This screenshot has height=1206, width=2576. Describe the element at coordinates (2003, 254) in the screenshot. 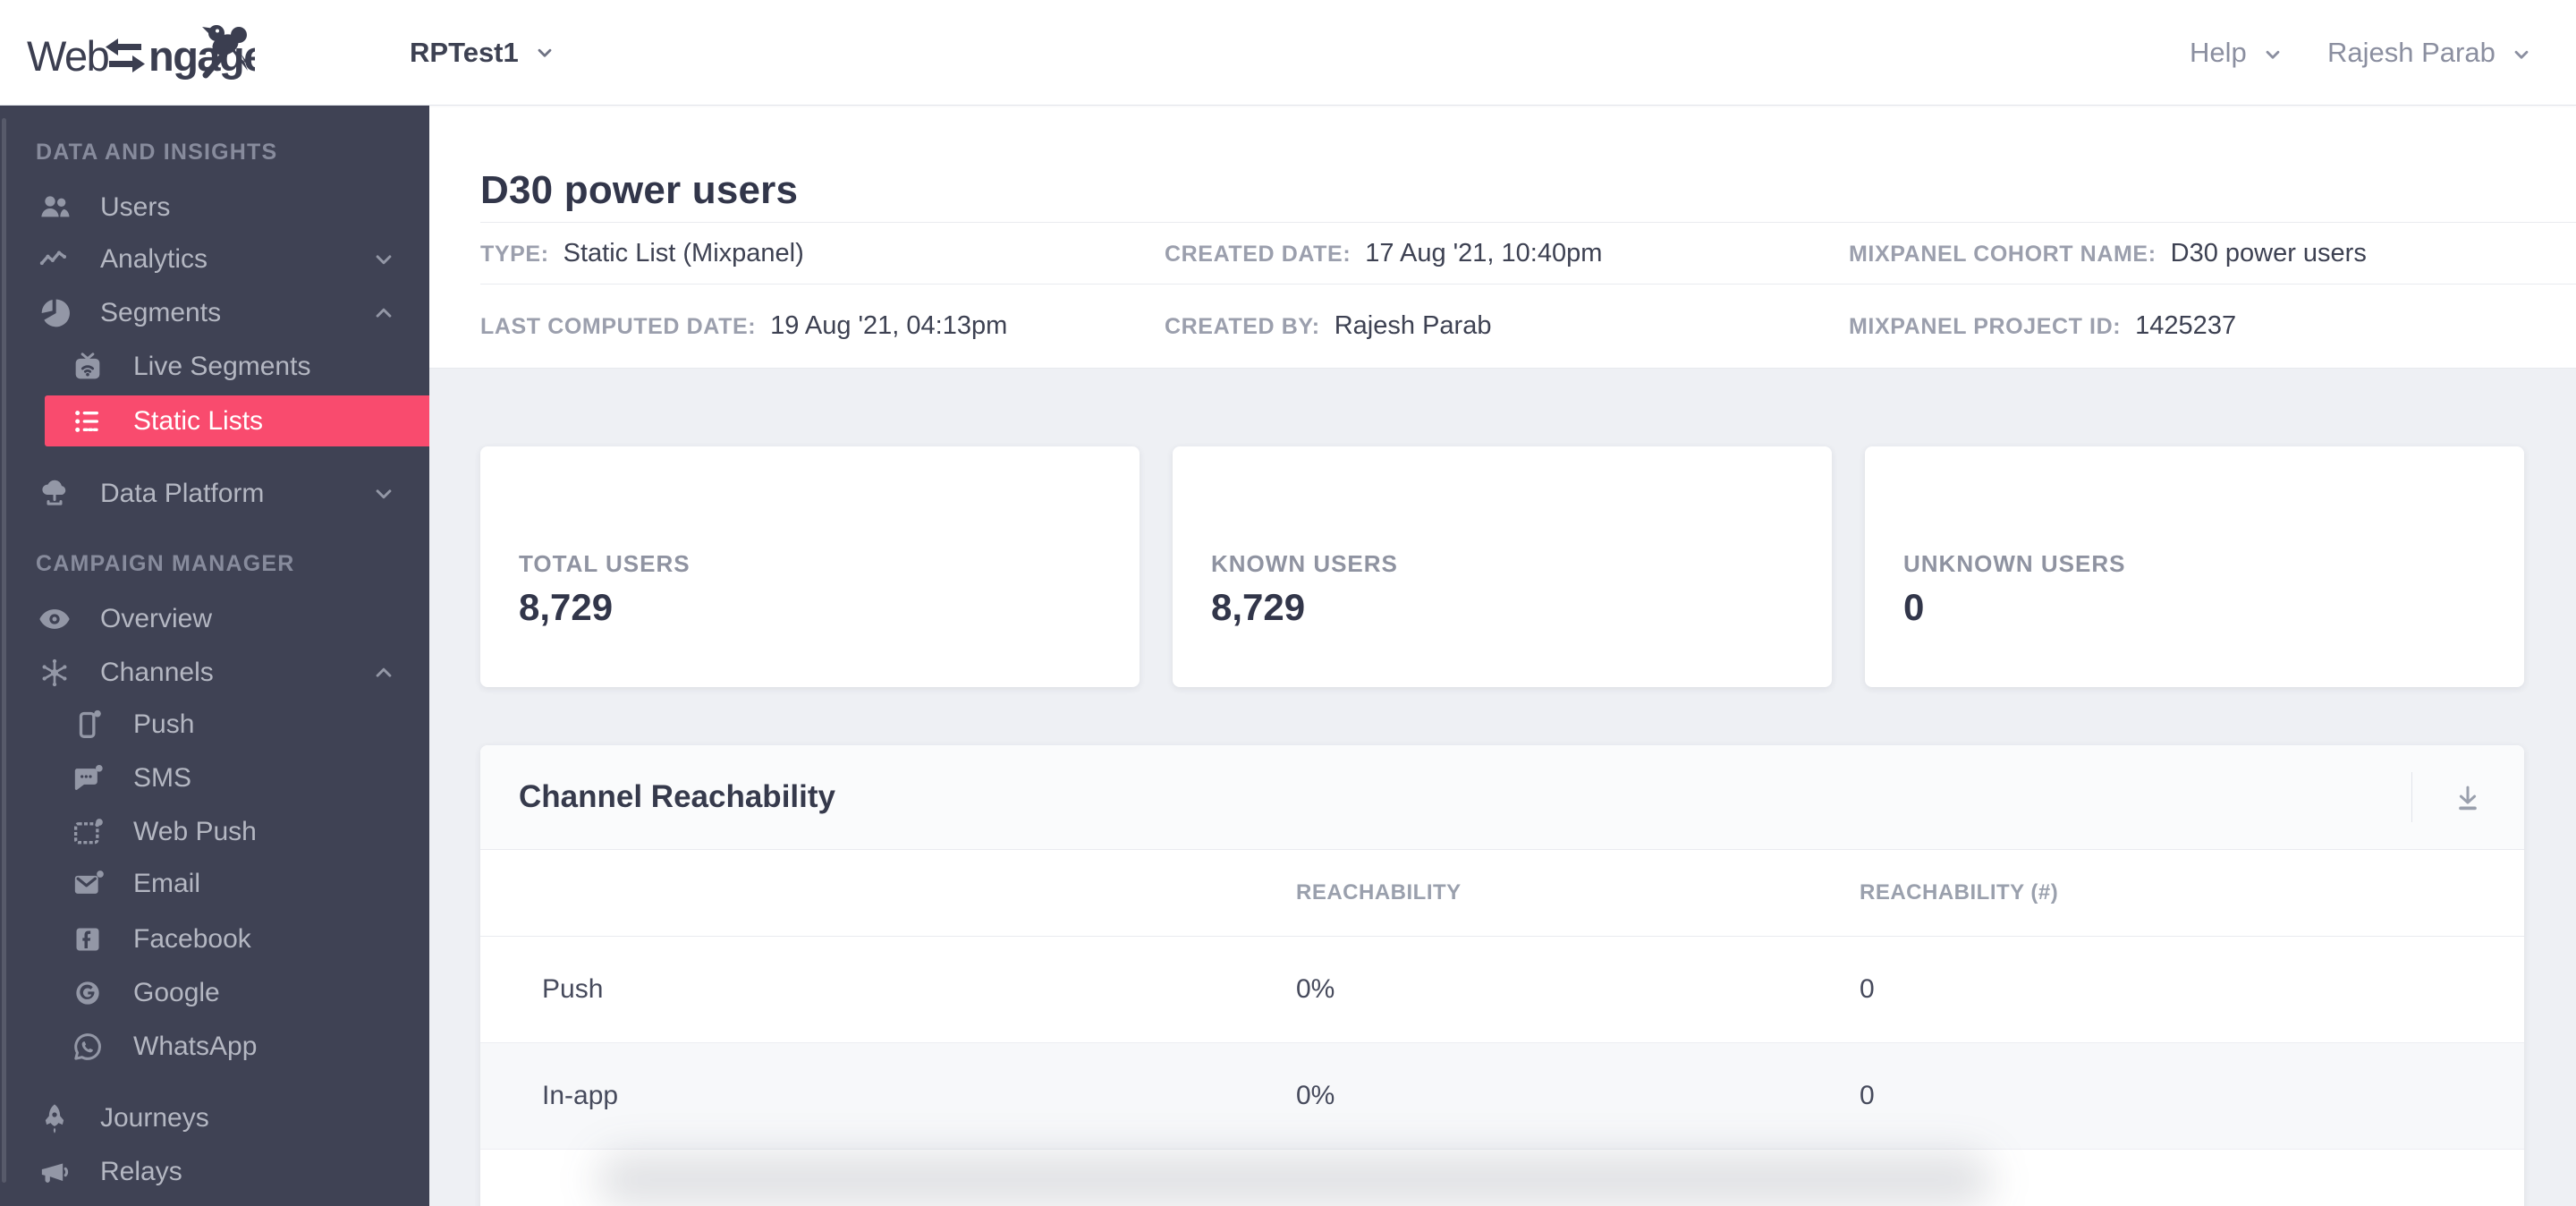

I see `meta-label: MIXPANEL COHORT NAME:` at that location.